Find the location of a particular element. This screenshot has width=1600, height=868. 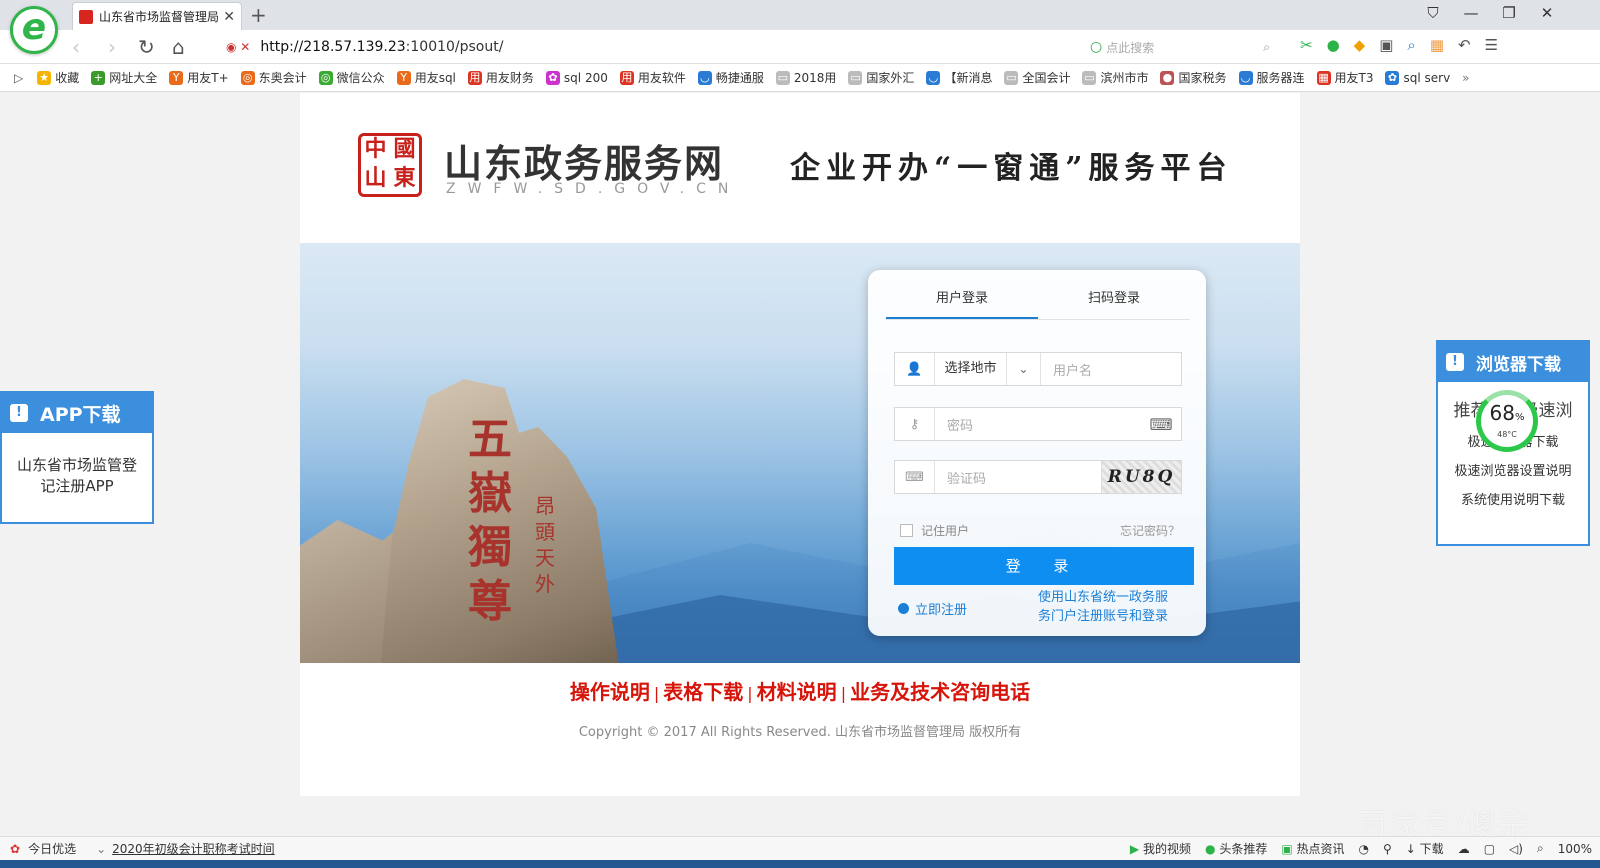

favorite-item: ● 国家税务 is located at coordinates (1193, 77).